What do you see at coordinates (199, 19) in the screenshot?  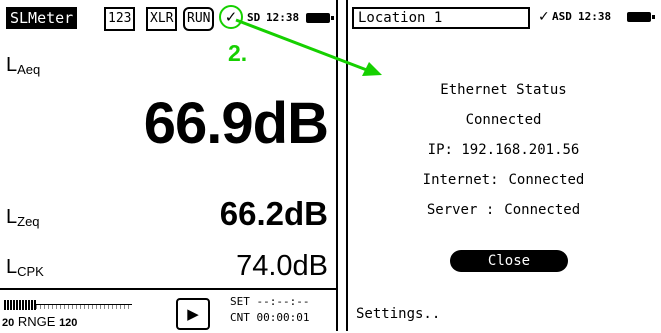 I see `tag-run: RUN` at bounding box center [199, 19].